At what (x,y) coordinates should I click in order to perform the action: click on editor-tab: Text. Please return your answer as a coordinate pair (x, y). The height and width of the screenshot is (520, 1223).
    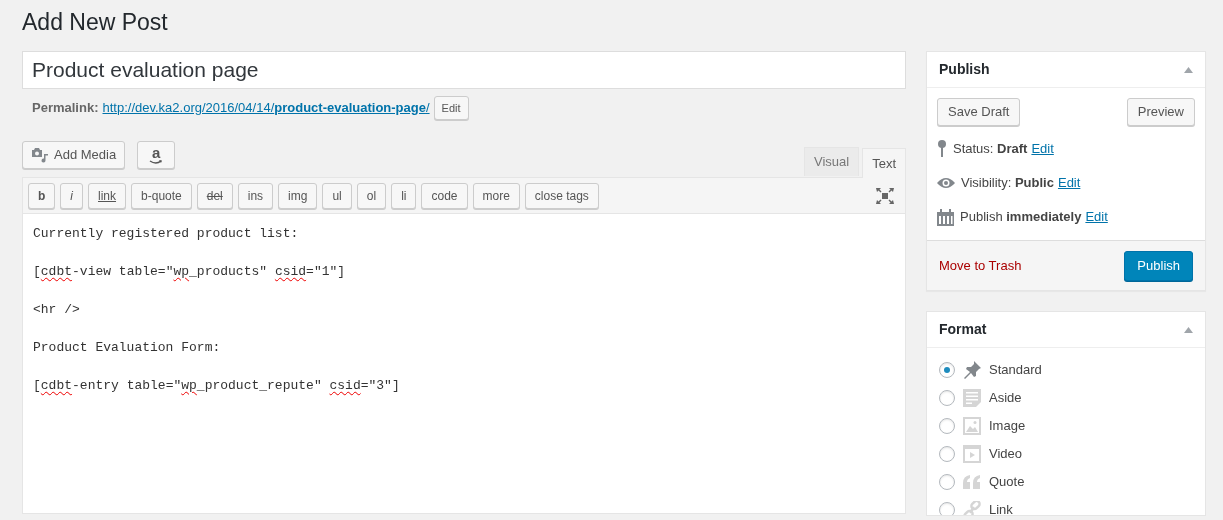
    Looking at the image, I should click on (884, 163).